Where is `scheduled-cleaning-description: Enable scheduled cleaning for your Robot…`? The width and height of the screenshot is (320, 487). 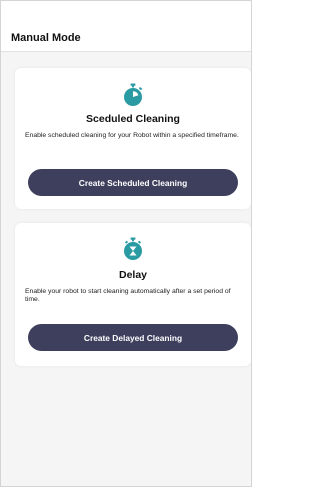
scheduled-cleaning-description: Enable scheduled cleaning for your Robot… is located at coordinates (132, 135).